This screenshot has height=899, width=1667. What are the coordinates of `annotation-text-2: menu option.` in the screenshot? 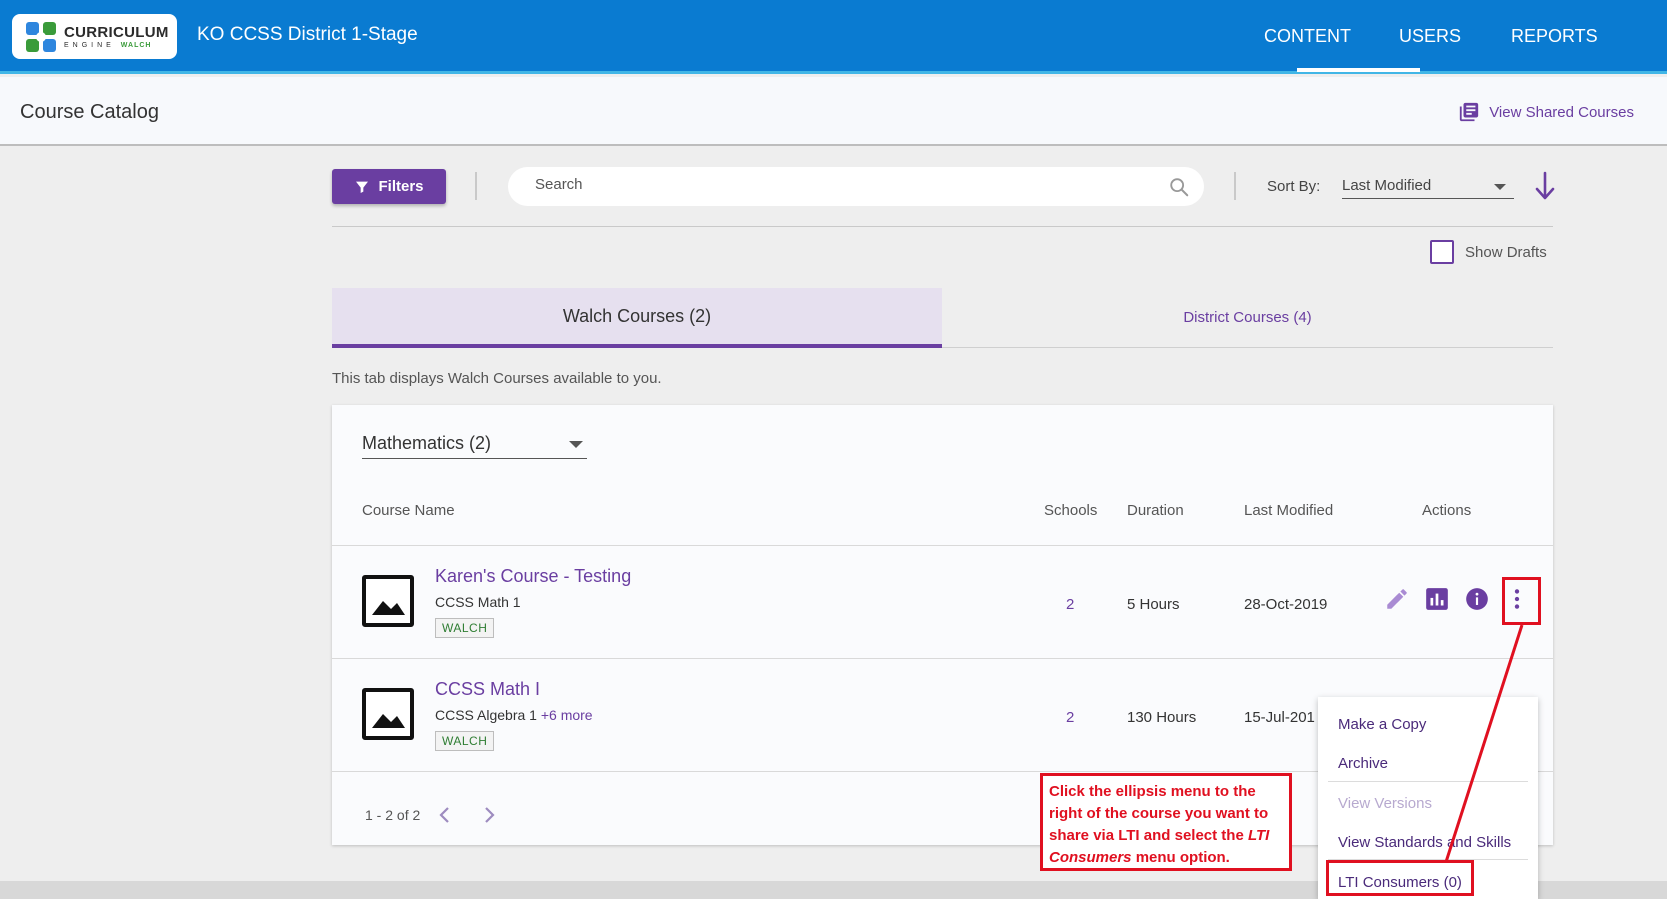 It's located at (1180, 857).